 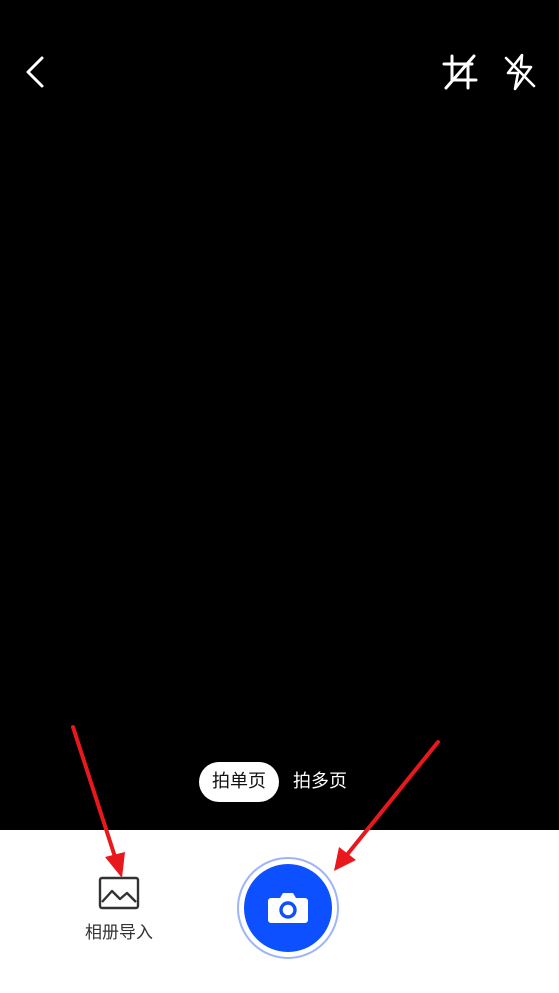 I want to click on camera-icon, so click(x=288, y=908).